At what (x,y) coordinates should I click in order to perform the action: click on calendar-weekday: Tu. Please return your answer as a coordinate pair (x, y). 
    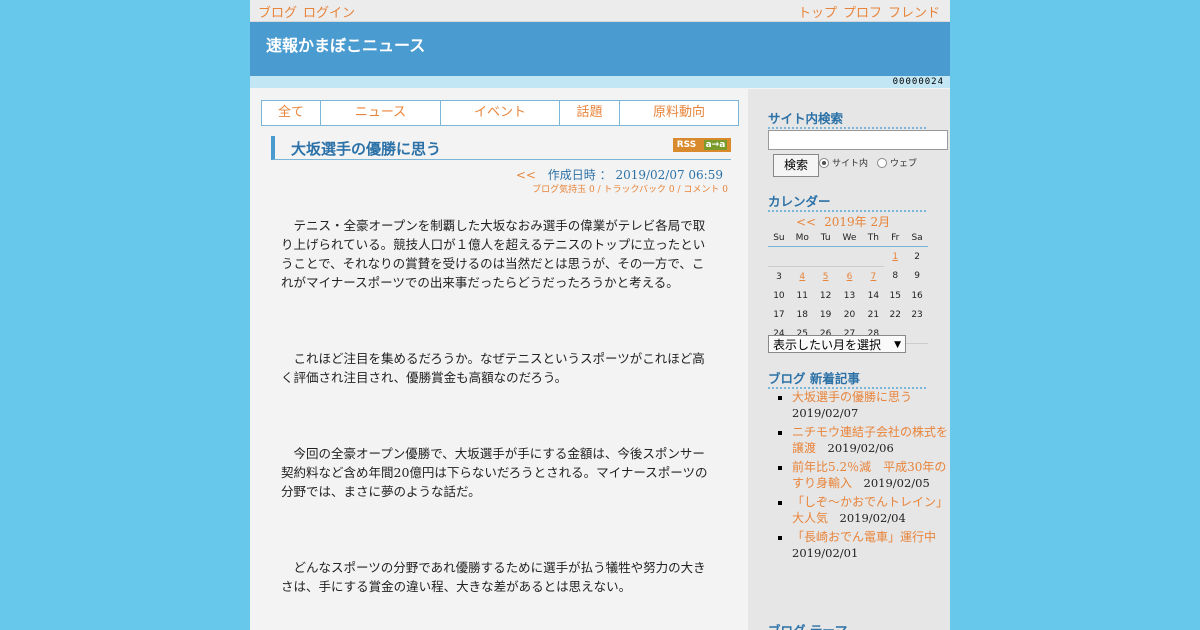
    Looking at the image, I should click on (825, 238).